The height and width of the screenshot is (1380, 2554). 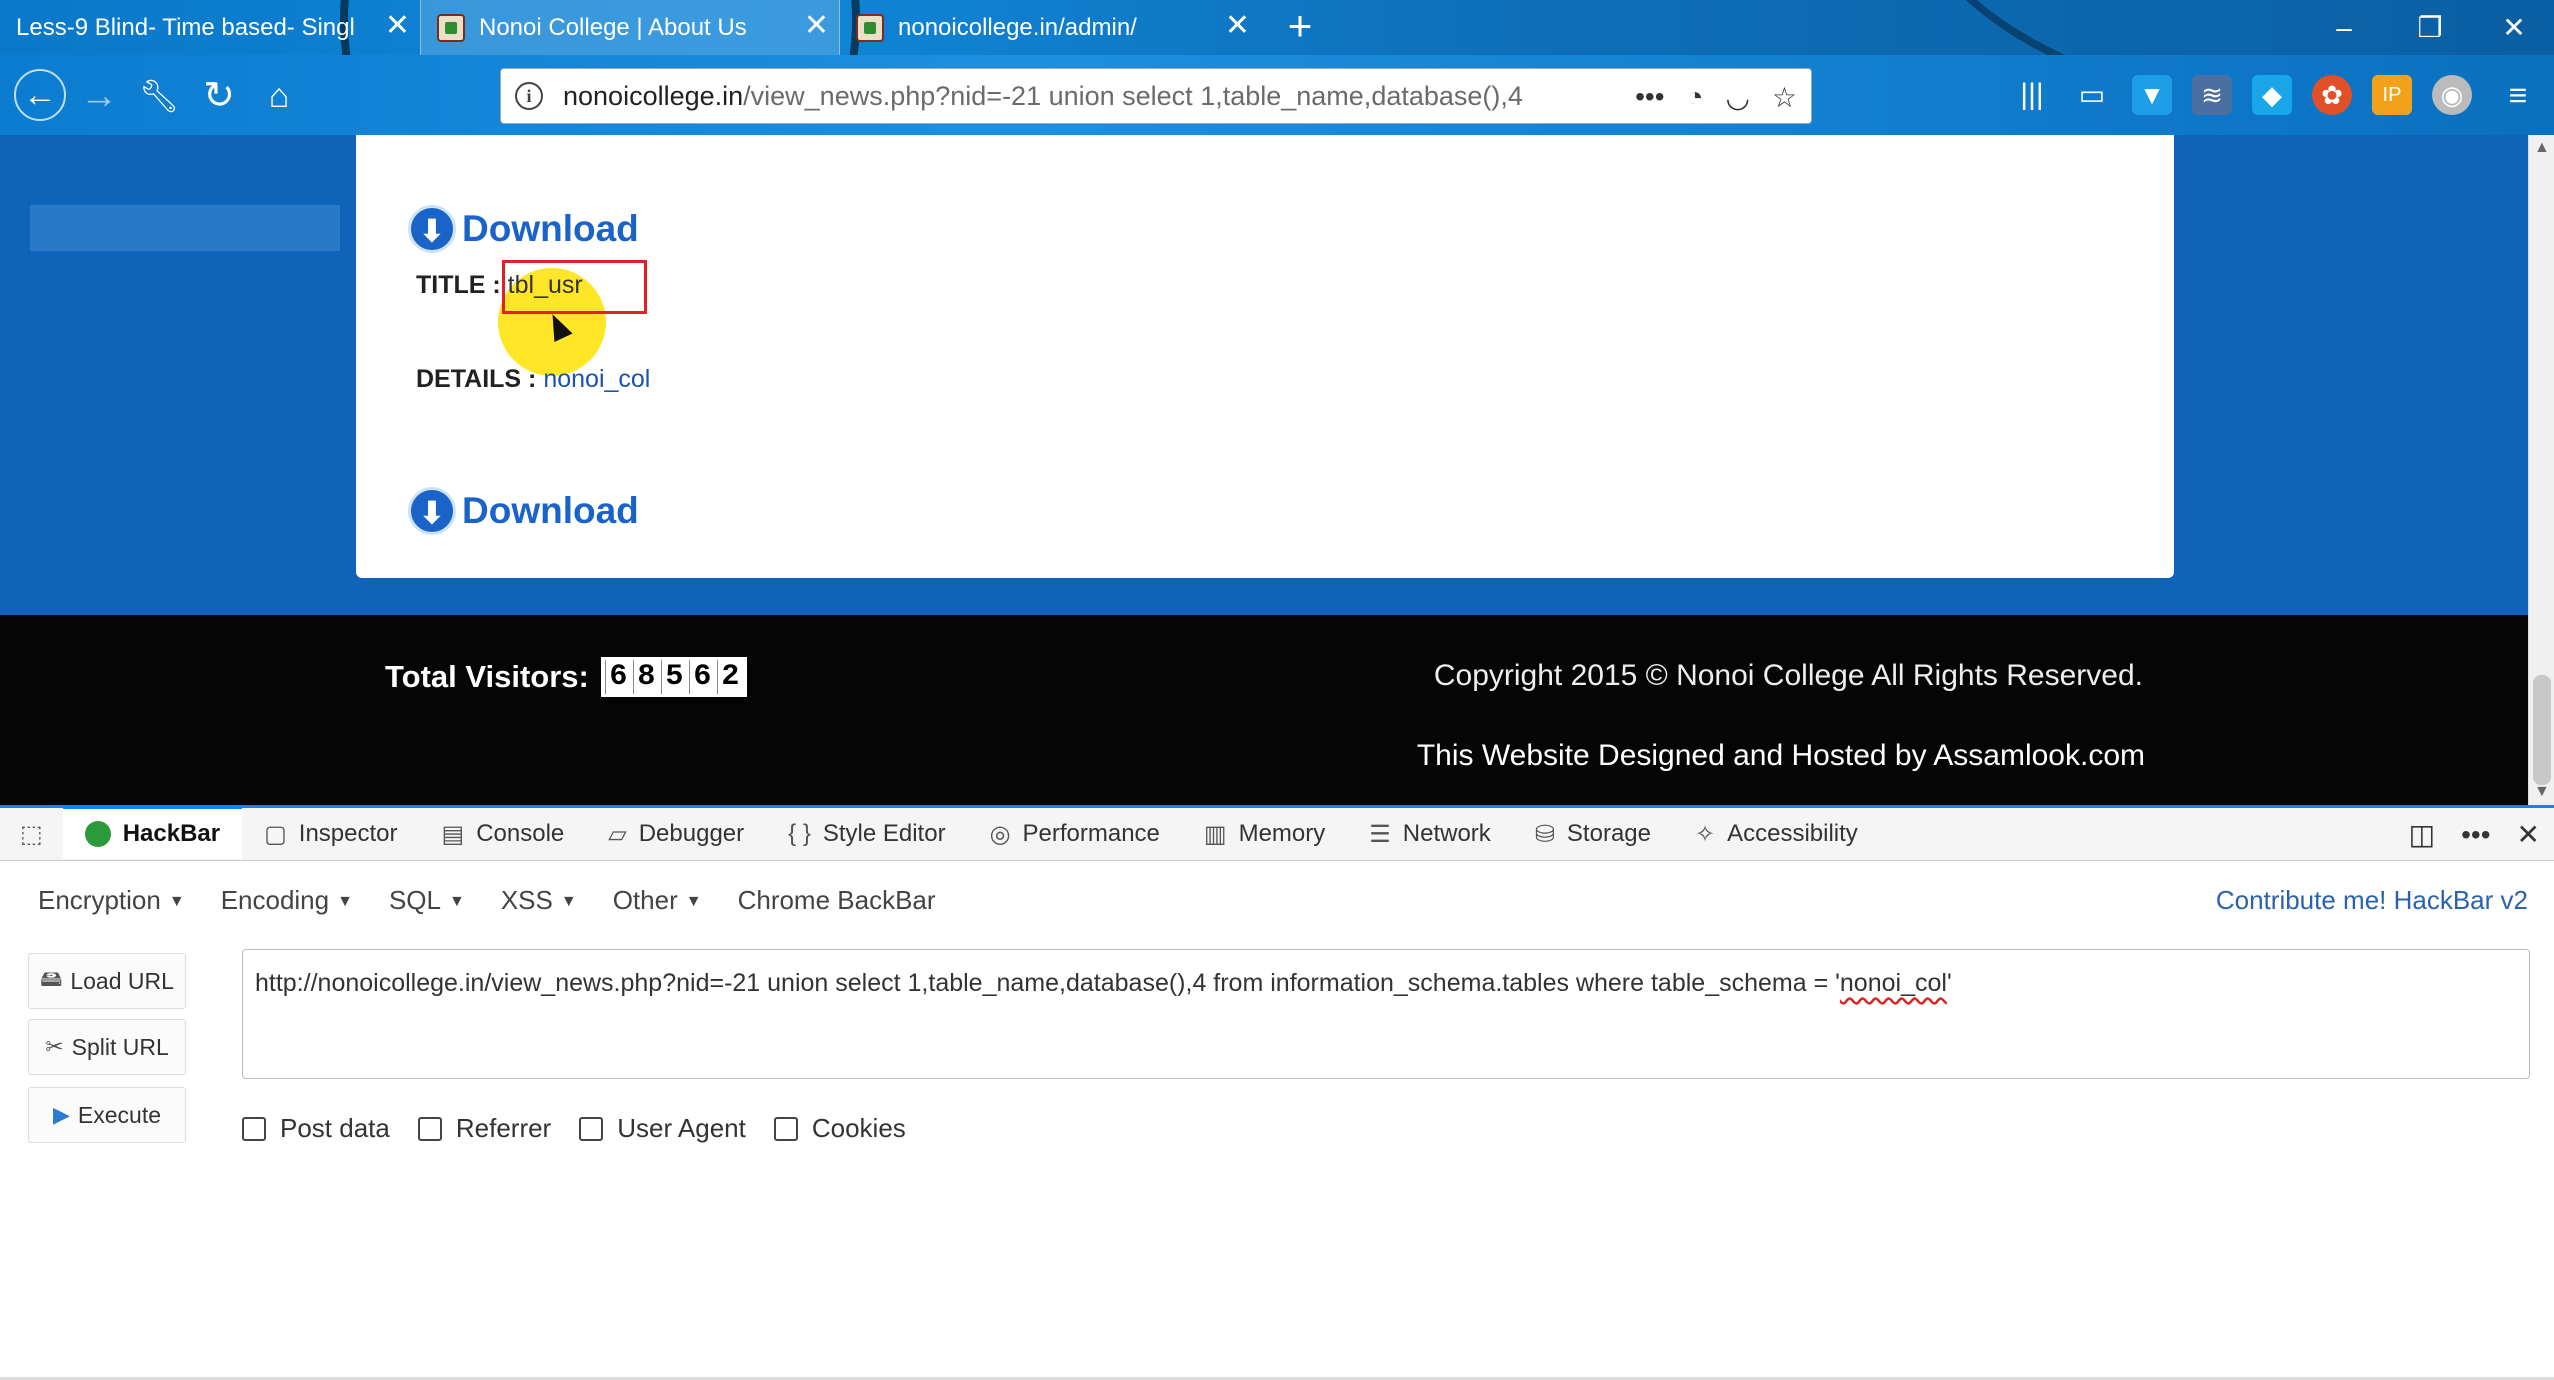 What do you see at coordinates (2542, 148) in the screenshot?
I see `scroll-up-icon: ▲` at bounding box center [2542, 148].